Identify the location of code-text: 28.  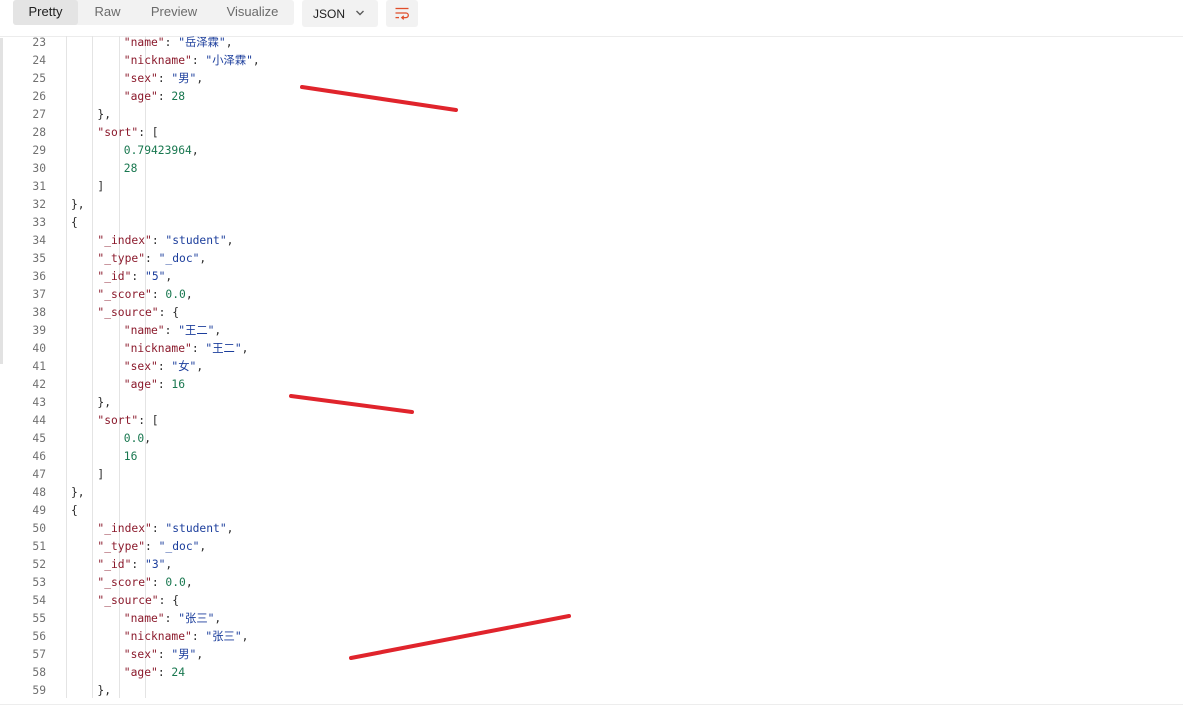
(131, 169).